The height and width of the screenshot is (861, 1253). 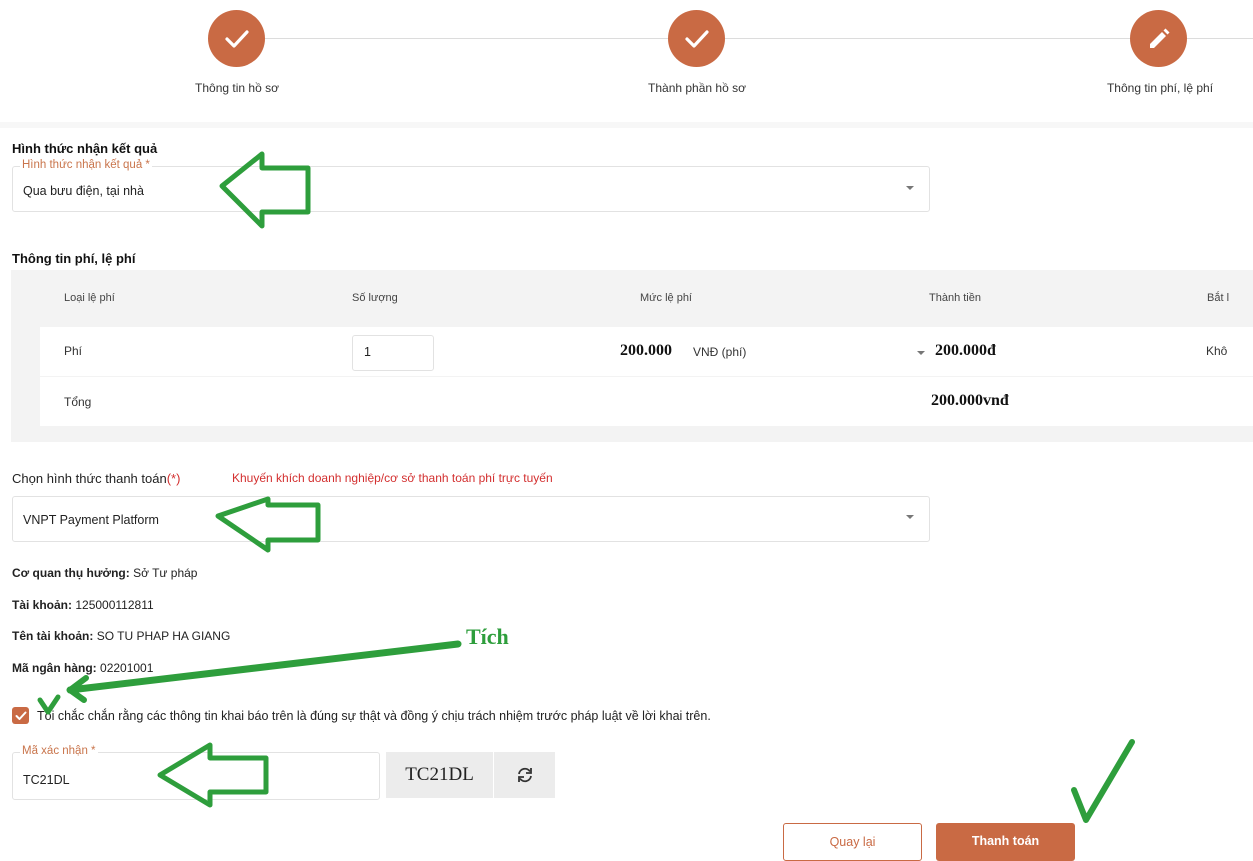 I want to click on stepper-divider, so click(x=626, y=125).